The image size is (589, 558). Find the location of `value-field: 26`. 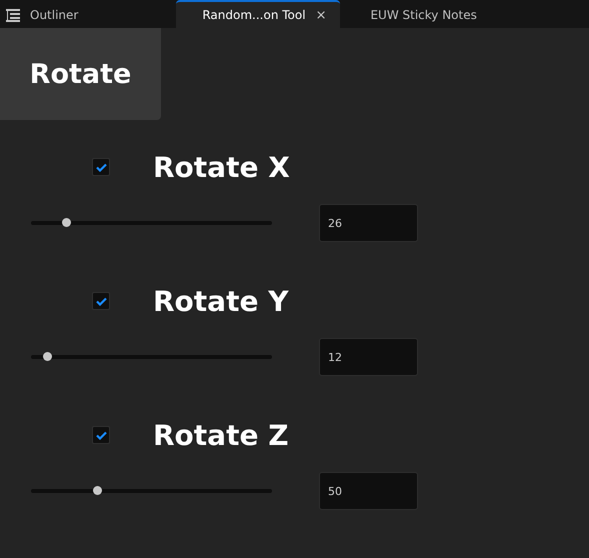

value-field: 26 is located at coordinates (368, 223).